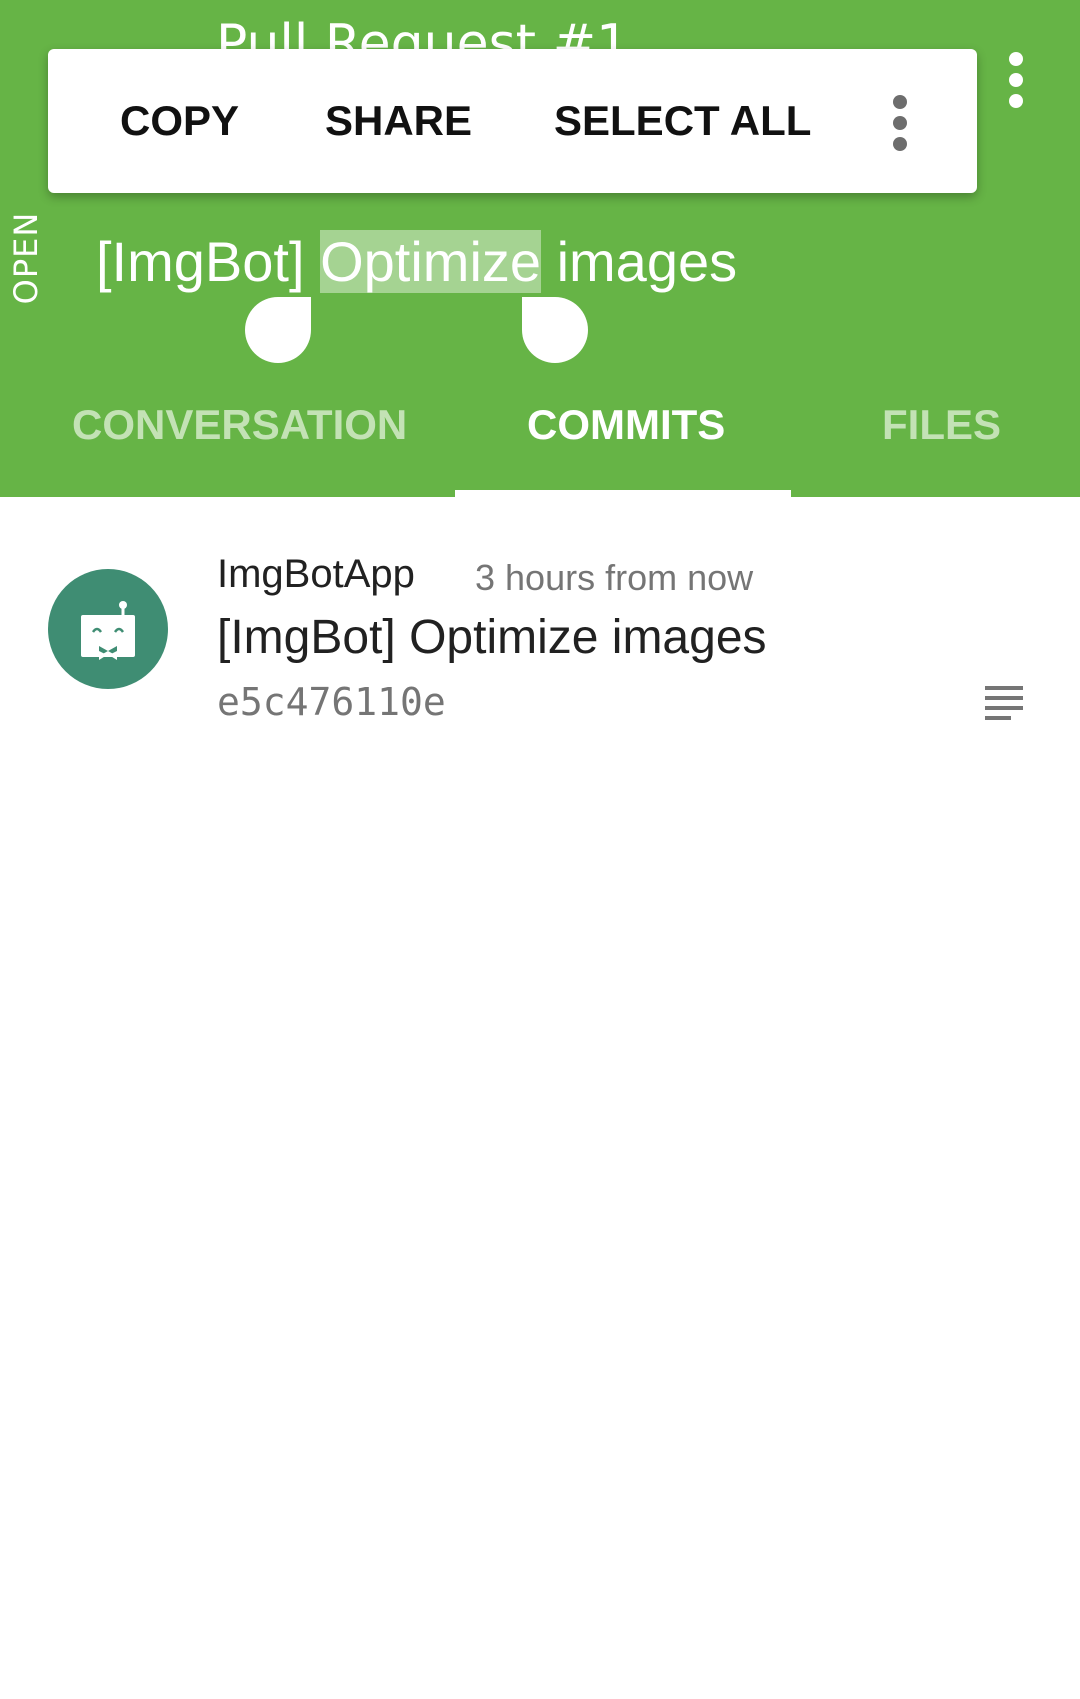 Image resolution: width=1080 pixels, height=1699 pixels. What do you see at coordinates (555, 330) in the screenshot?
I see `selection-handle-end` at bounding box center [555, 330].